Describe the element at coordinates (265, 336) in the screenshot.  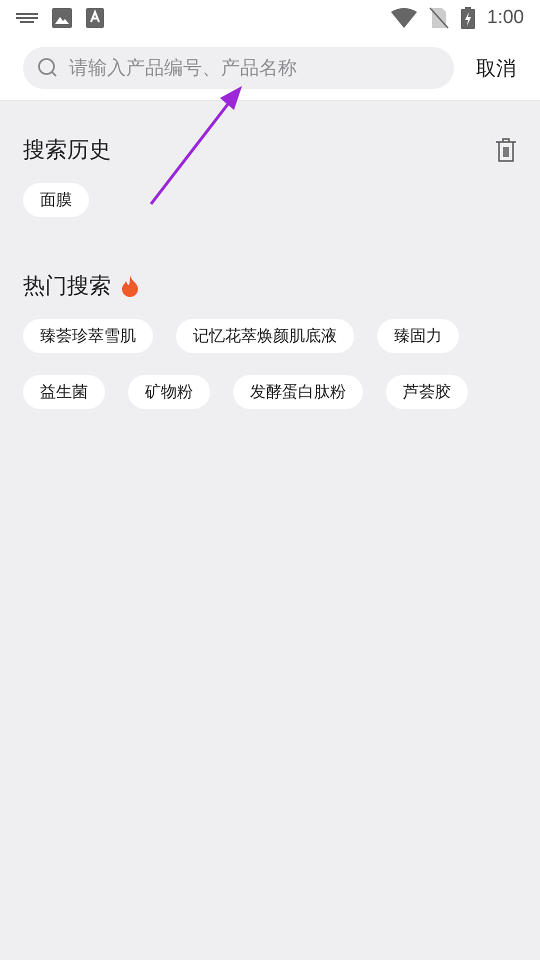
I see `hot-search-tag: 记忆花萃焕颜肌底液` at that location.